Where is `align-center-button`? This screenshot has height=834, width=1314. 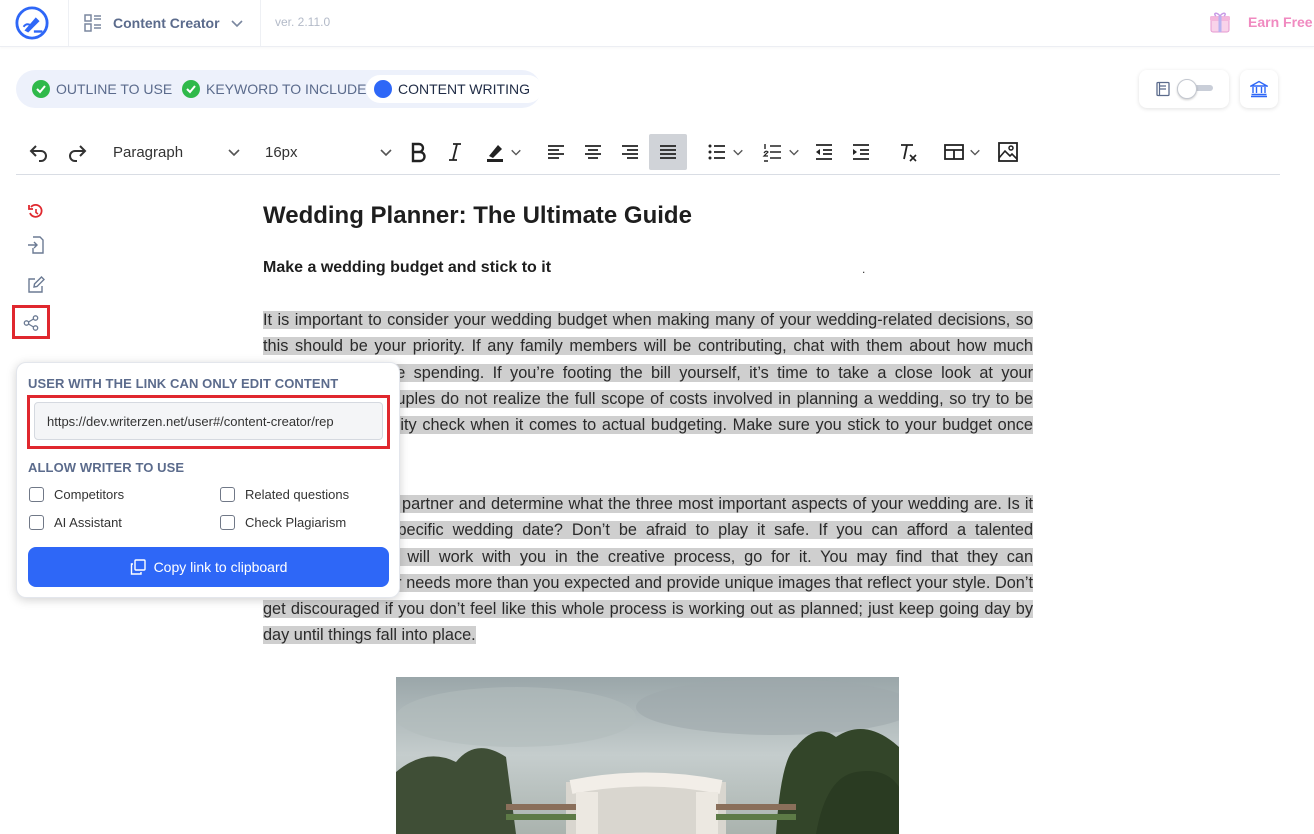
align-center-button is located at coordinates (593, 152).